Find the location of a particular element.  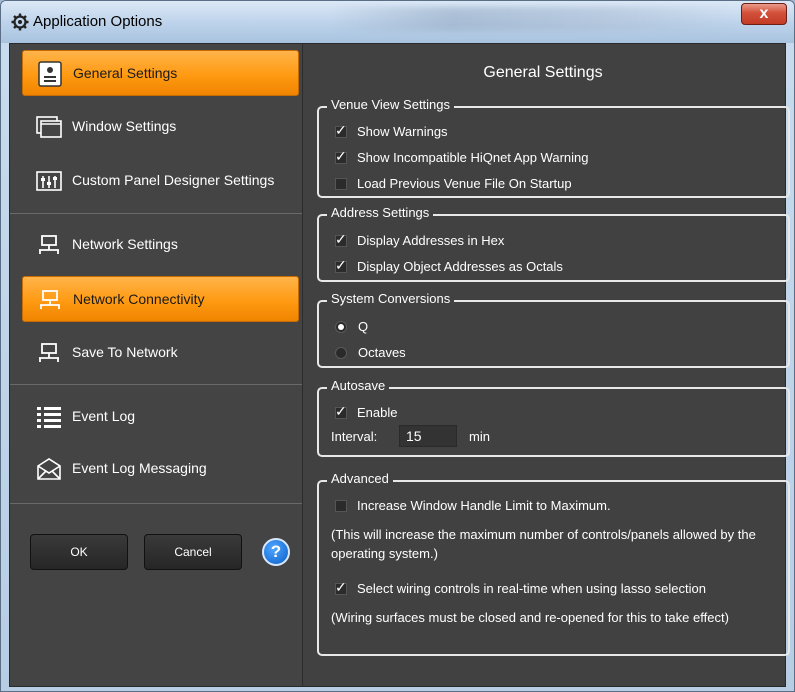

autosave-enable-checkbox: Enable is located at coordinates (366, 411).